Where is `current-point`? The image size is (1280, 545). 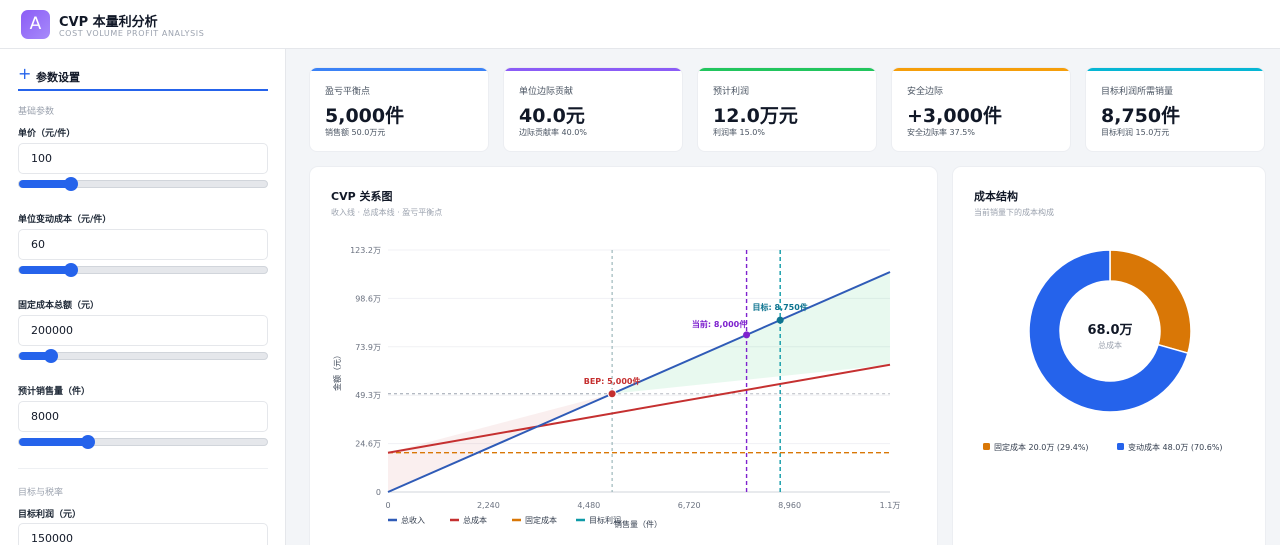 current-point is located at coordinates (747, 335).